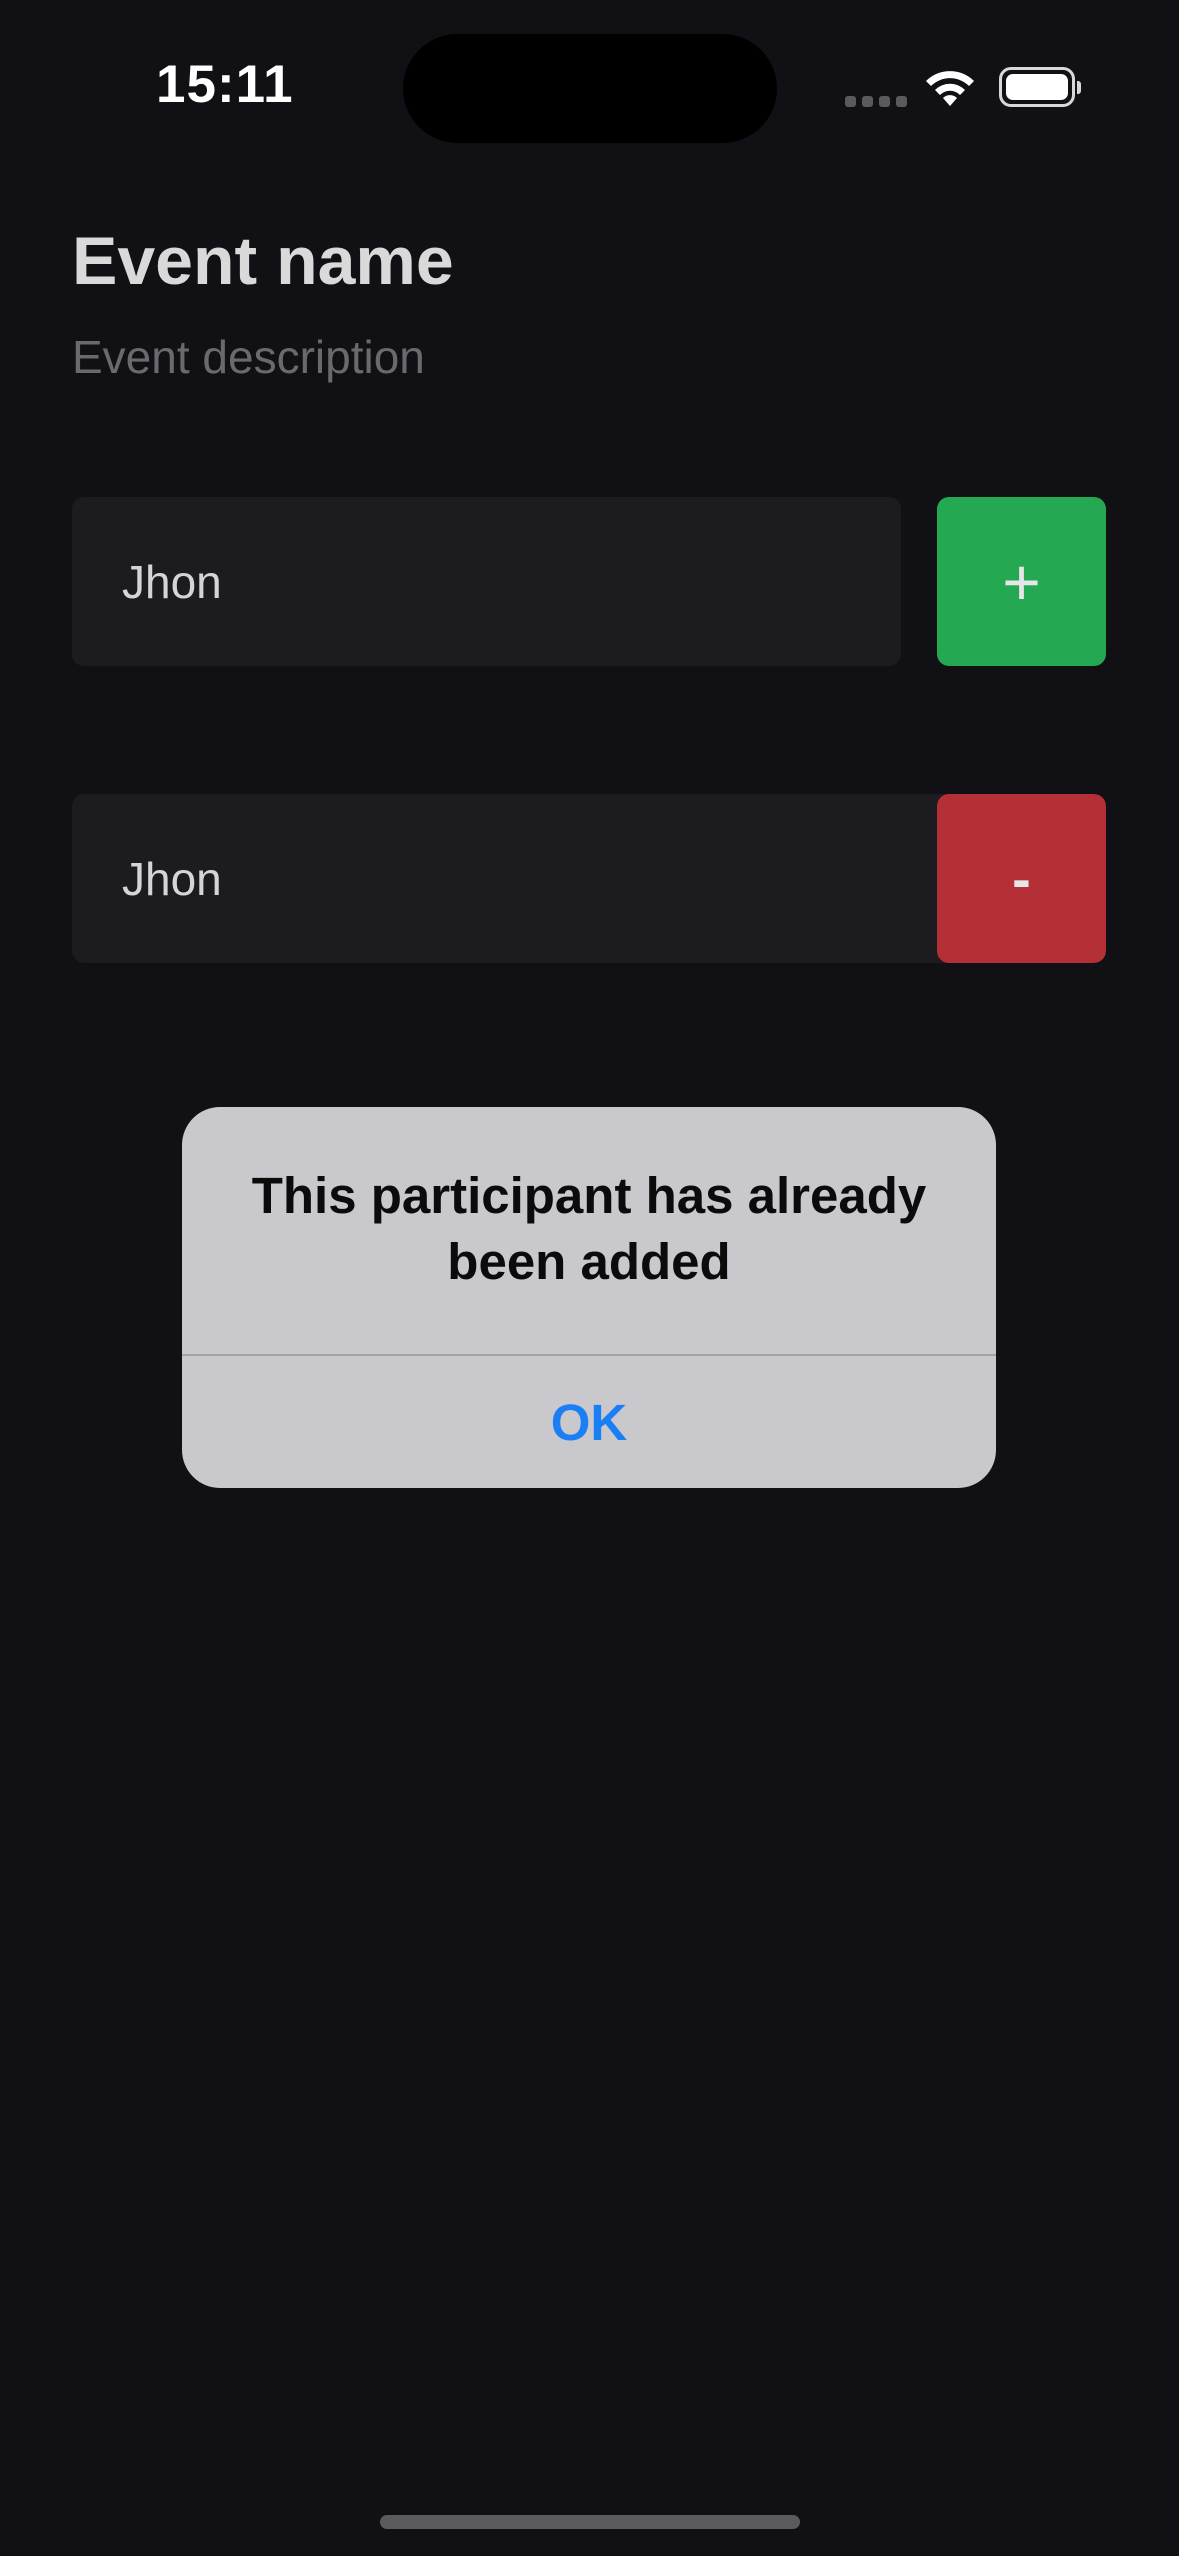 The image size is (1179, 2556). Describe the element at coordinates (1021, 581) in the screenshot. I see `add-participant-button: +` at that location.